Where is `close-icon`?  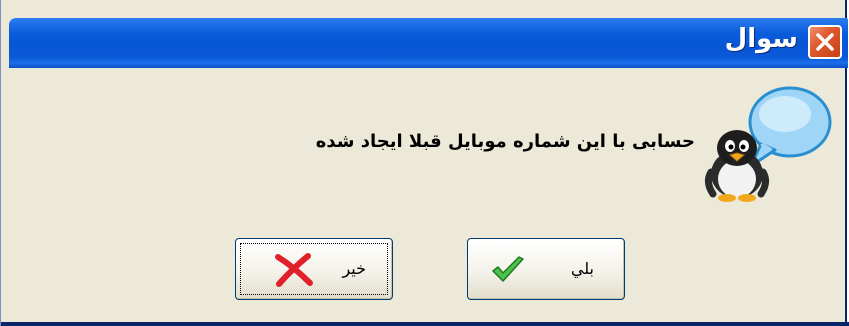 close-icon is located at coordinates (825, 42).